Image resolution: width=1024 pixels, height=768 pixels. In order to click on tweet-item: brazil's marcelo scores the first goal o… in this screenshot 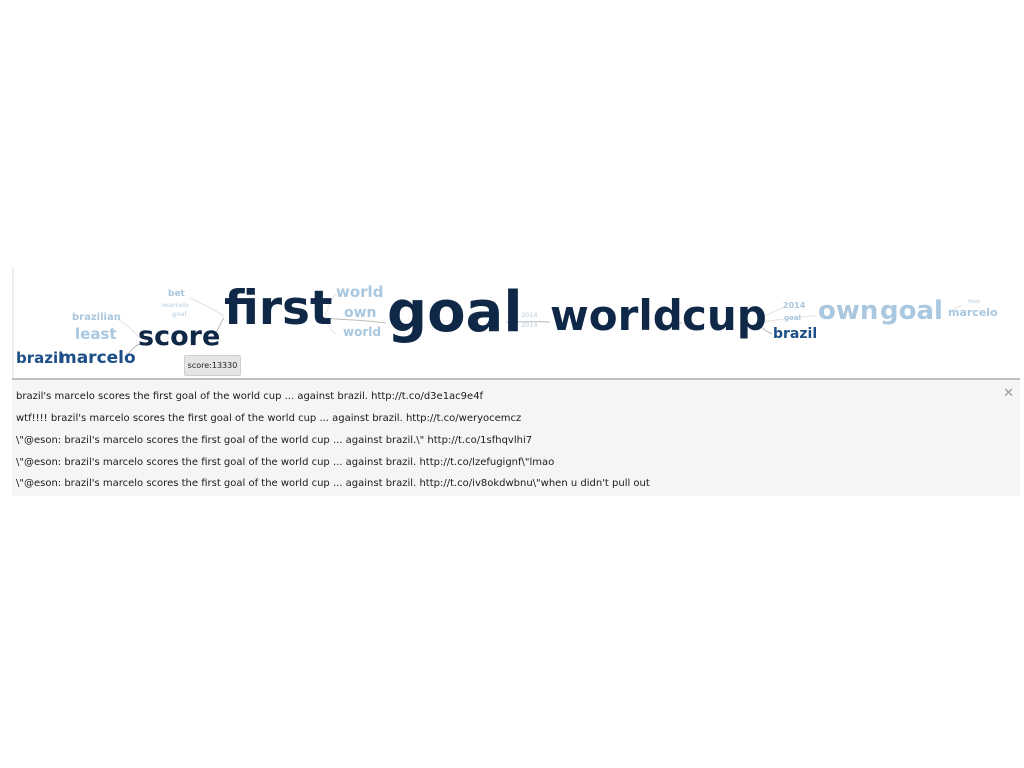, I will do `click(249, 396)`.